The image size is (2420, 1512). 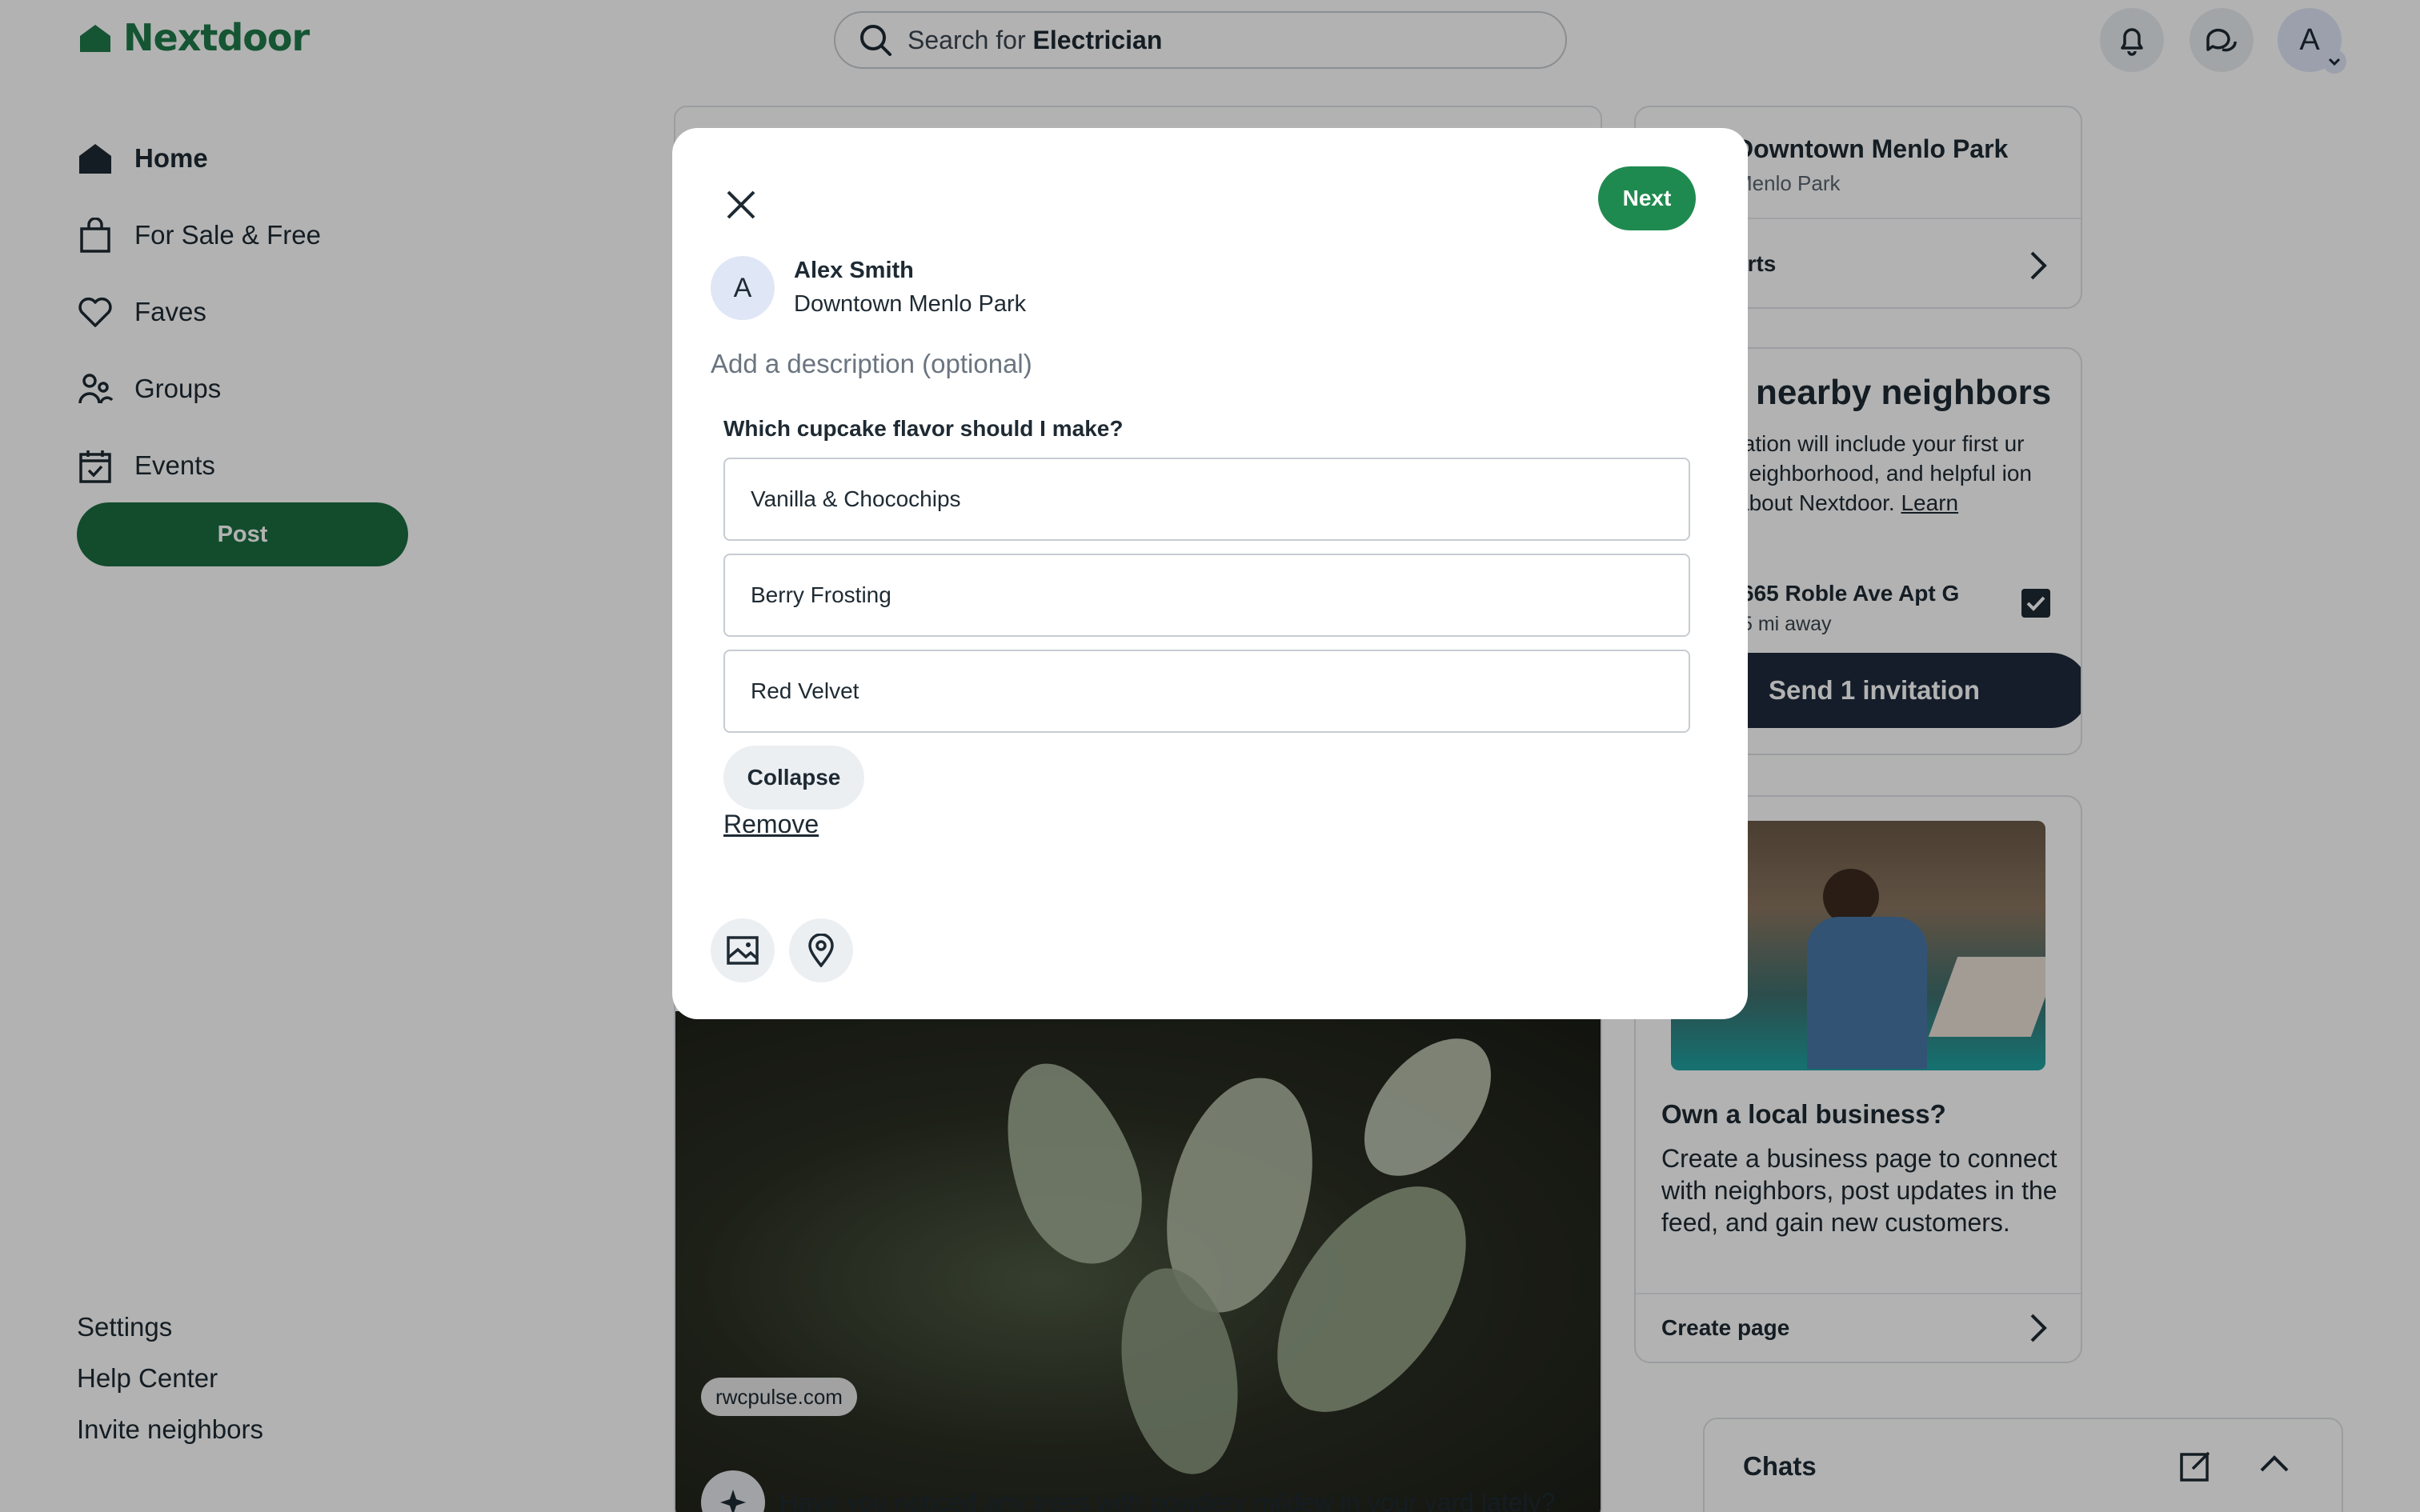 What do you see at coordinates (910, 304) in the screenshot?
I see `author-neighborhood: Downtown Menlo Park` at bounding box center [910, 304].